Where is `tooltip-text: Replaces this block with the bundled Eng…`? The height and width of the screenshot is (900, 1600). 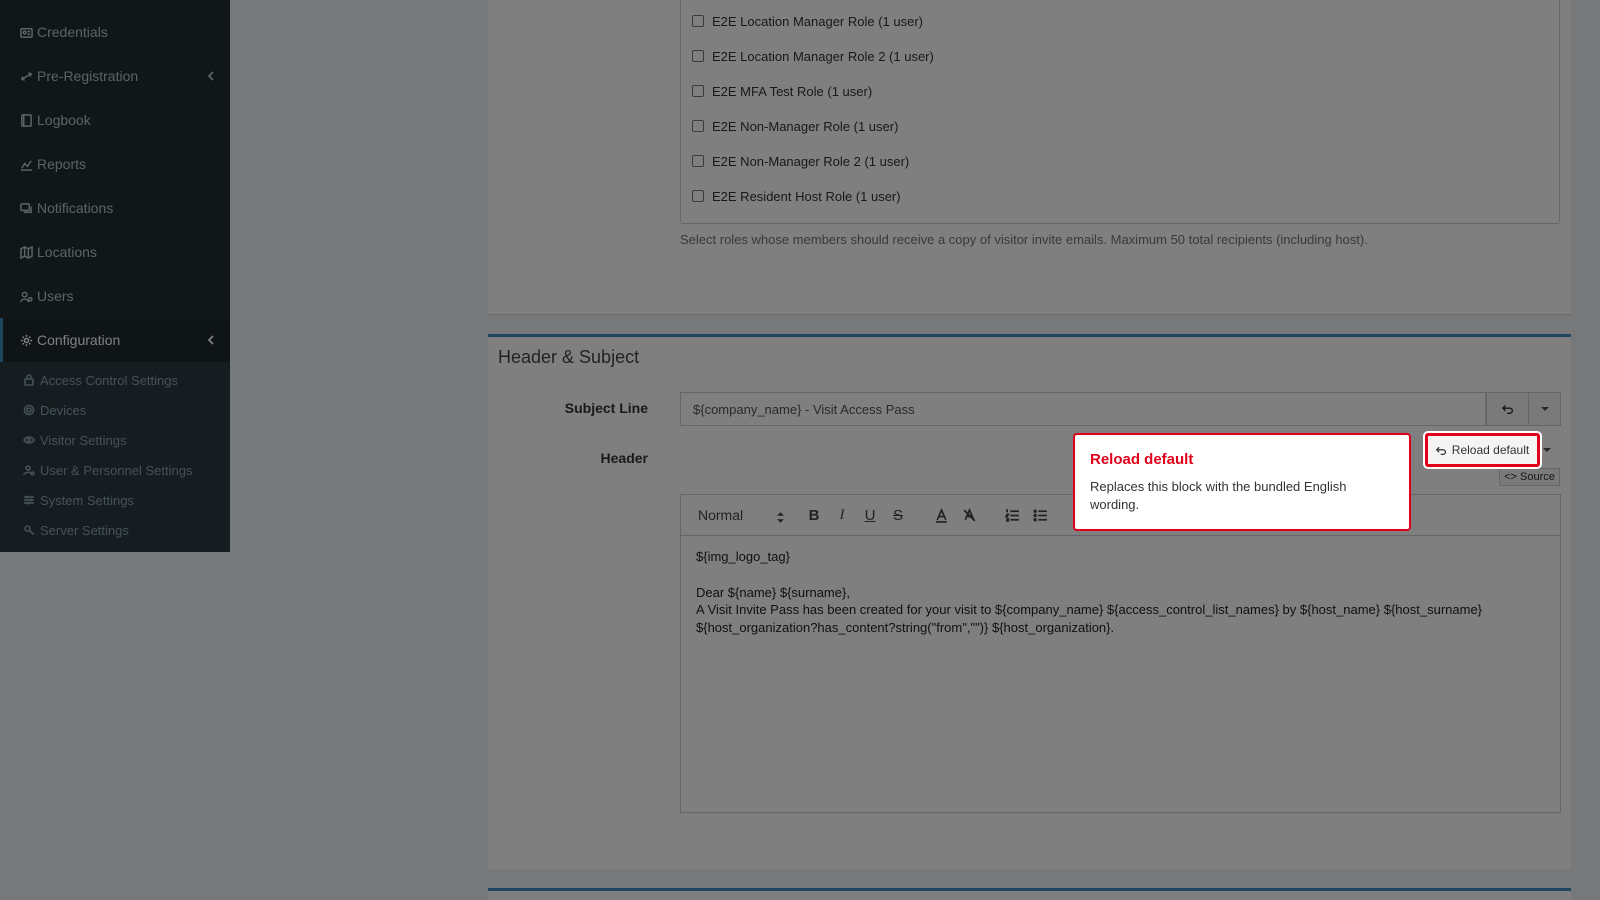
tooltip-text: Replaces this block with the bundled Eng… is located at coordinates (1218, 495).